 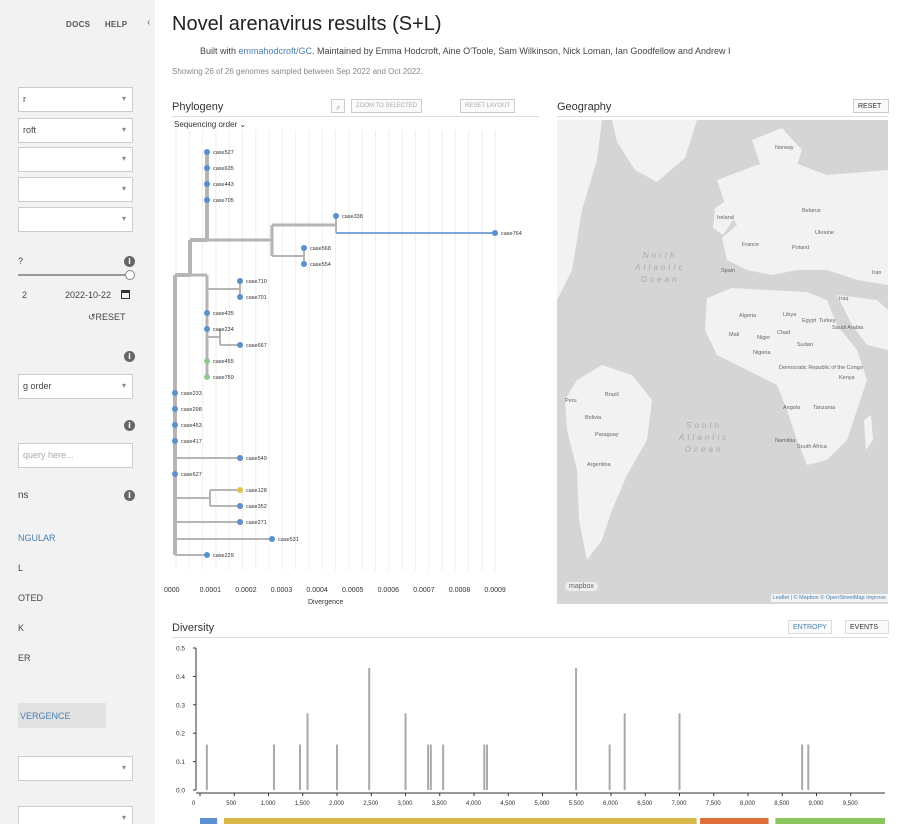 I want to click on divider, so click(x=722, y=116).